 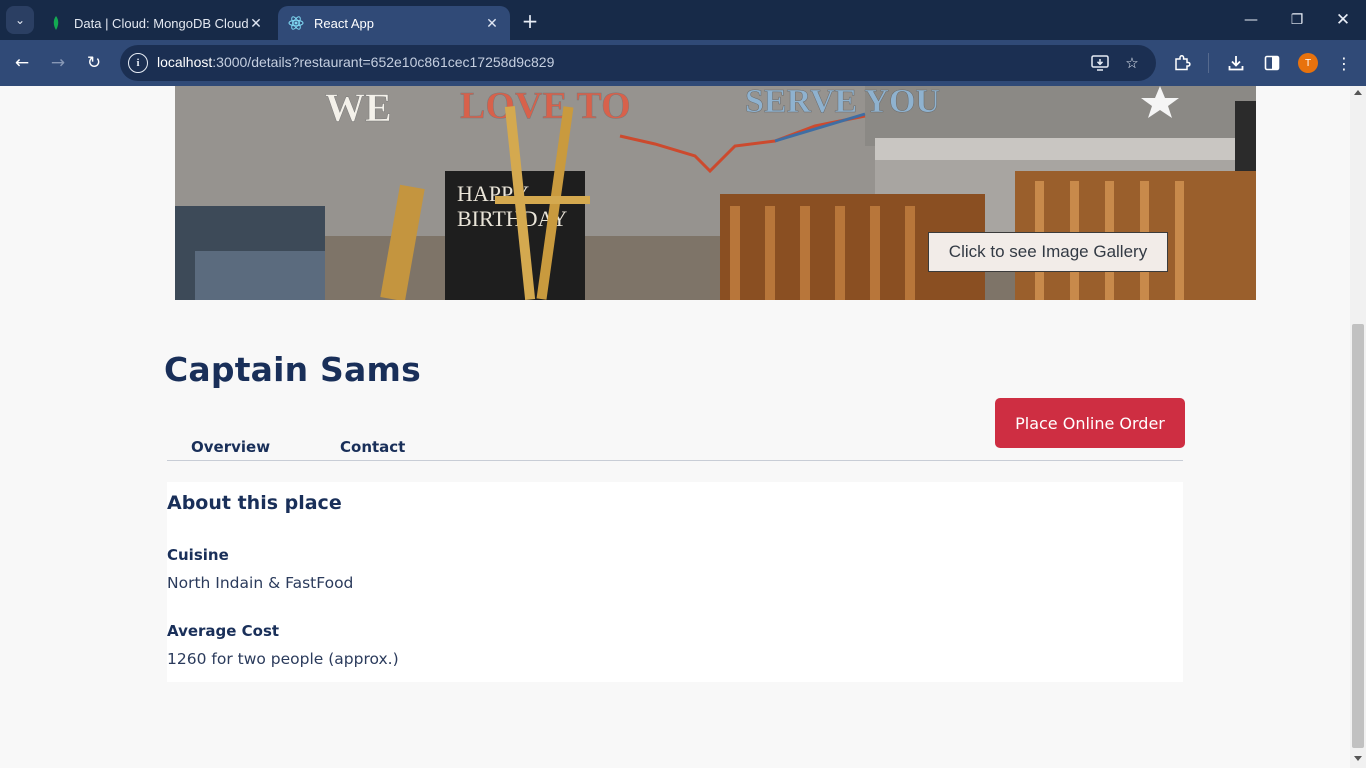 What do you see at coordinates (94, 63) in the screenshot?
I see `reload-icon: ↻` at bounding box center [94, 63].